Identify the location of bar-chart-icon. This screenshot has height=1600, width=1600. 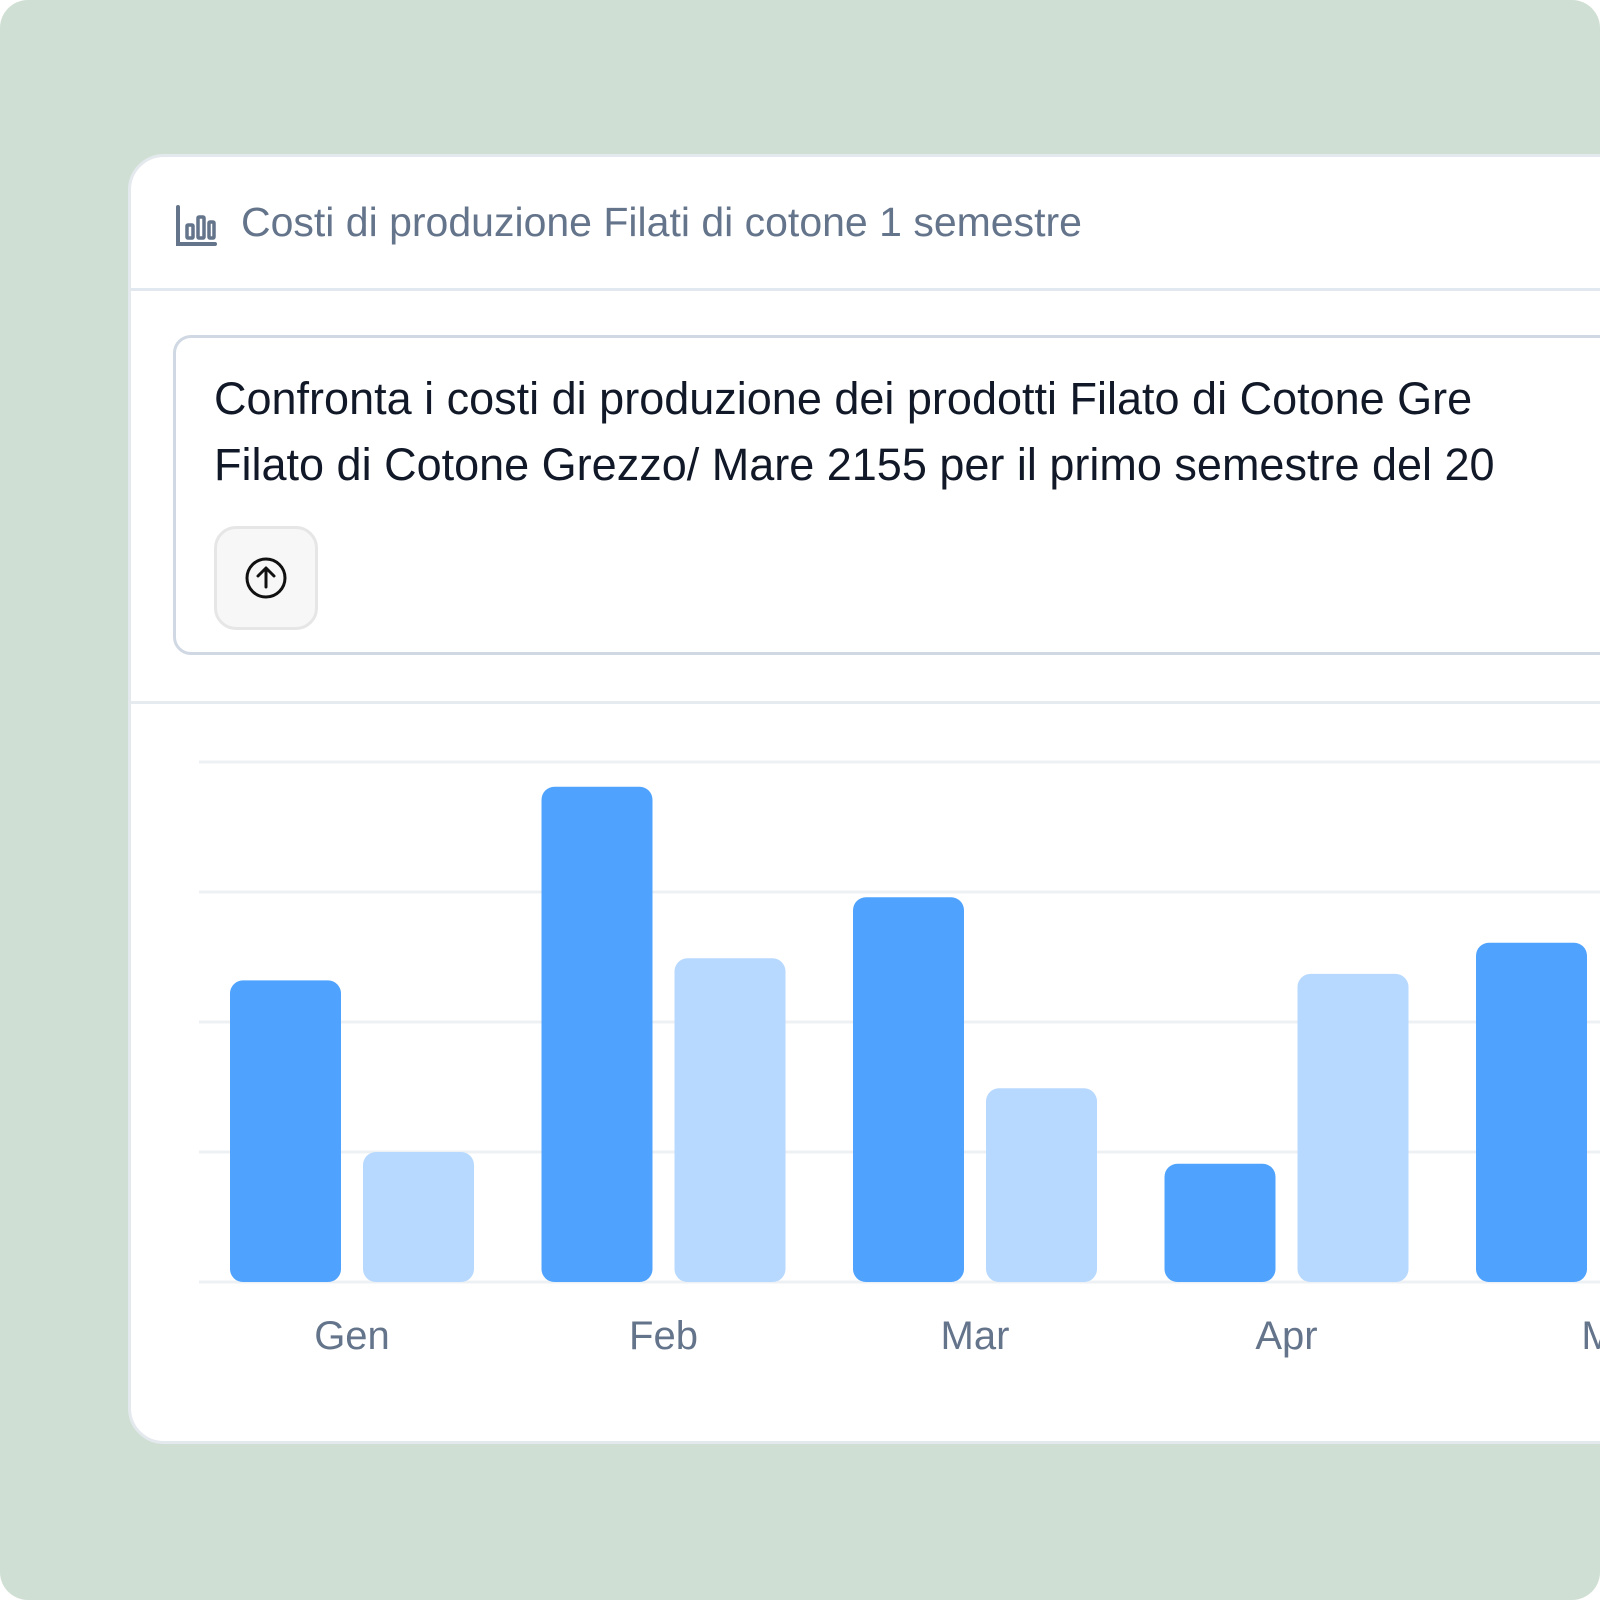
(196, 225).